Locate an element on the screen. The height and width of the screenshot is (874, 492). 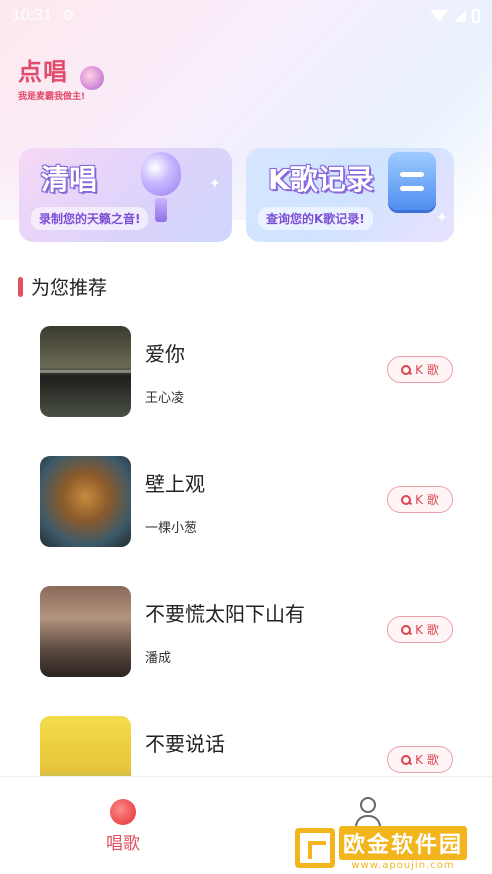
mascot-icon is located at coordinates (92, 78).